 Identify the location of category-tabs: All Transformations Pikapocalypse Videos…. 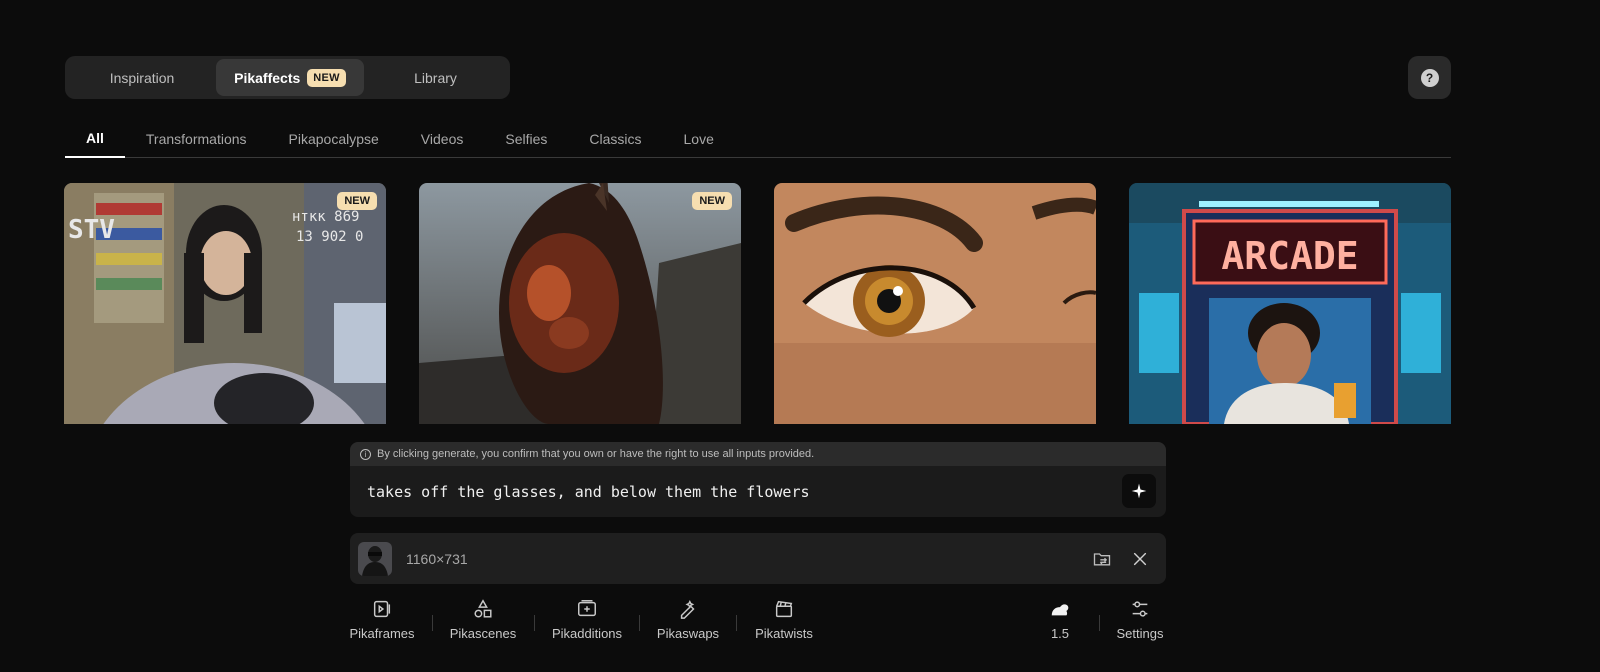
(758, 139).